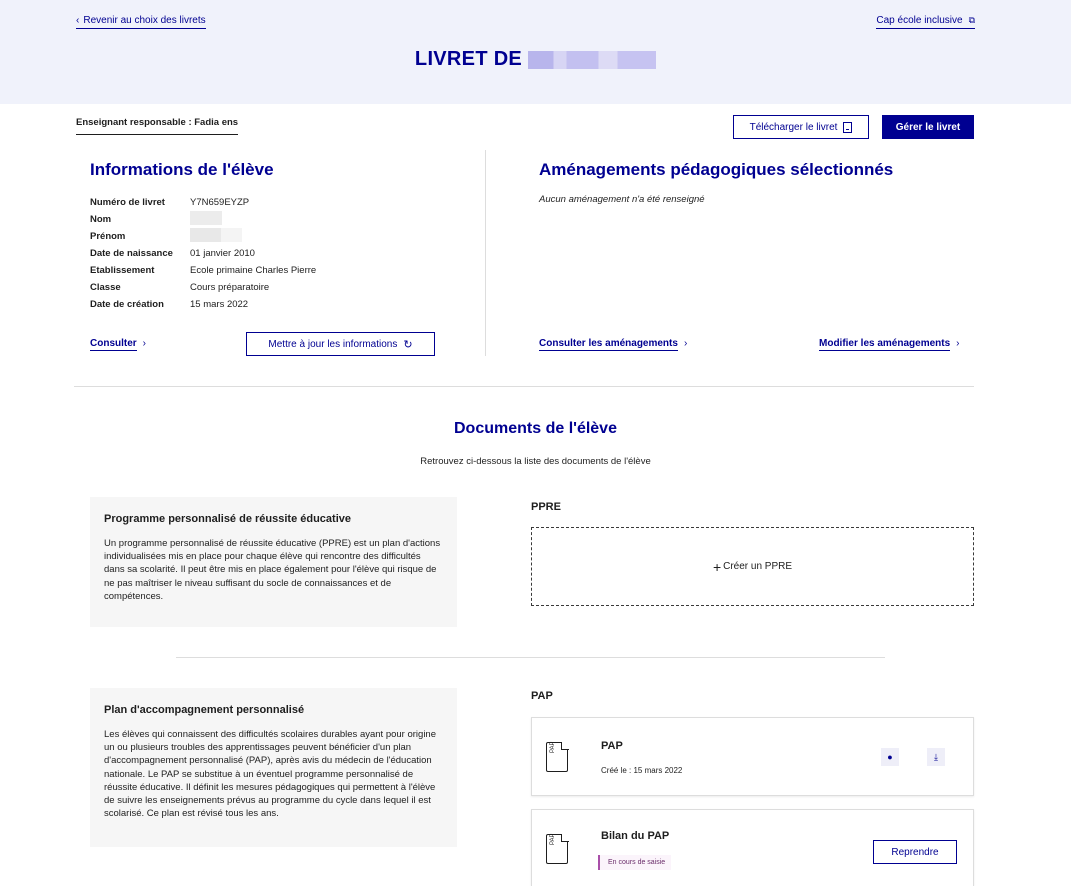  I want to click on manage-booklet-button: Gérer le livret, so click(928, 127).